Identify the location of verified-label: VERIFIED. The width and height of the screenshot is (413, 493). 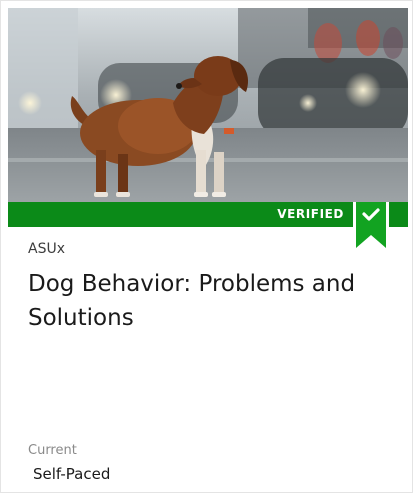
(310, 214).